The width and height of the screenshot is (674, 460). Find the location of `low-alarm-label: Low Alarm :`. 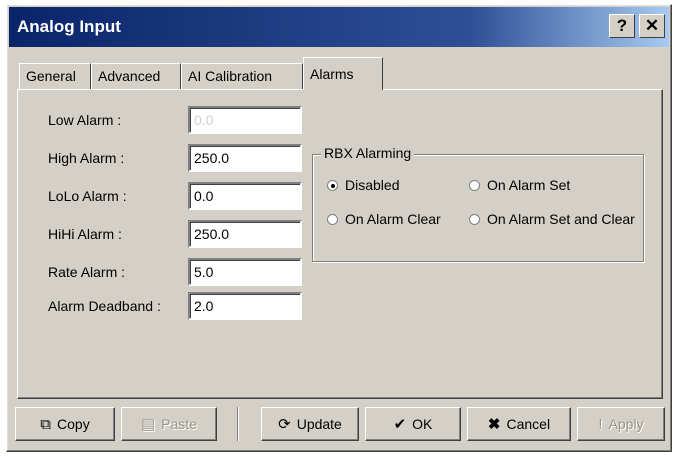

low-alarm-label: Low Alarm : is located at coordinates (85, 120).